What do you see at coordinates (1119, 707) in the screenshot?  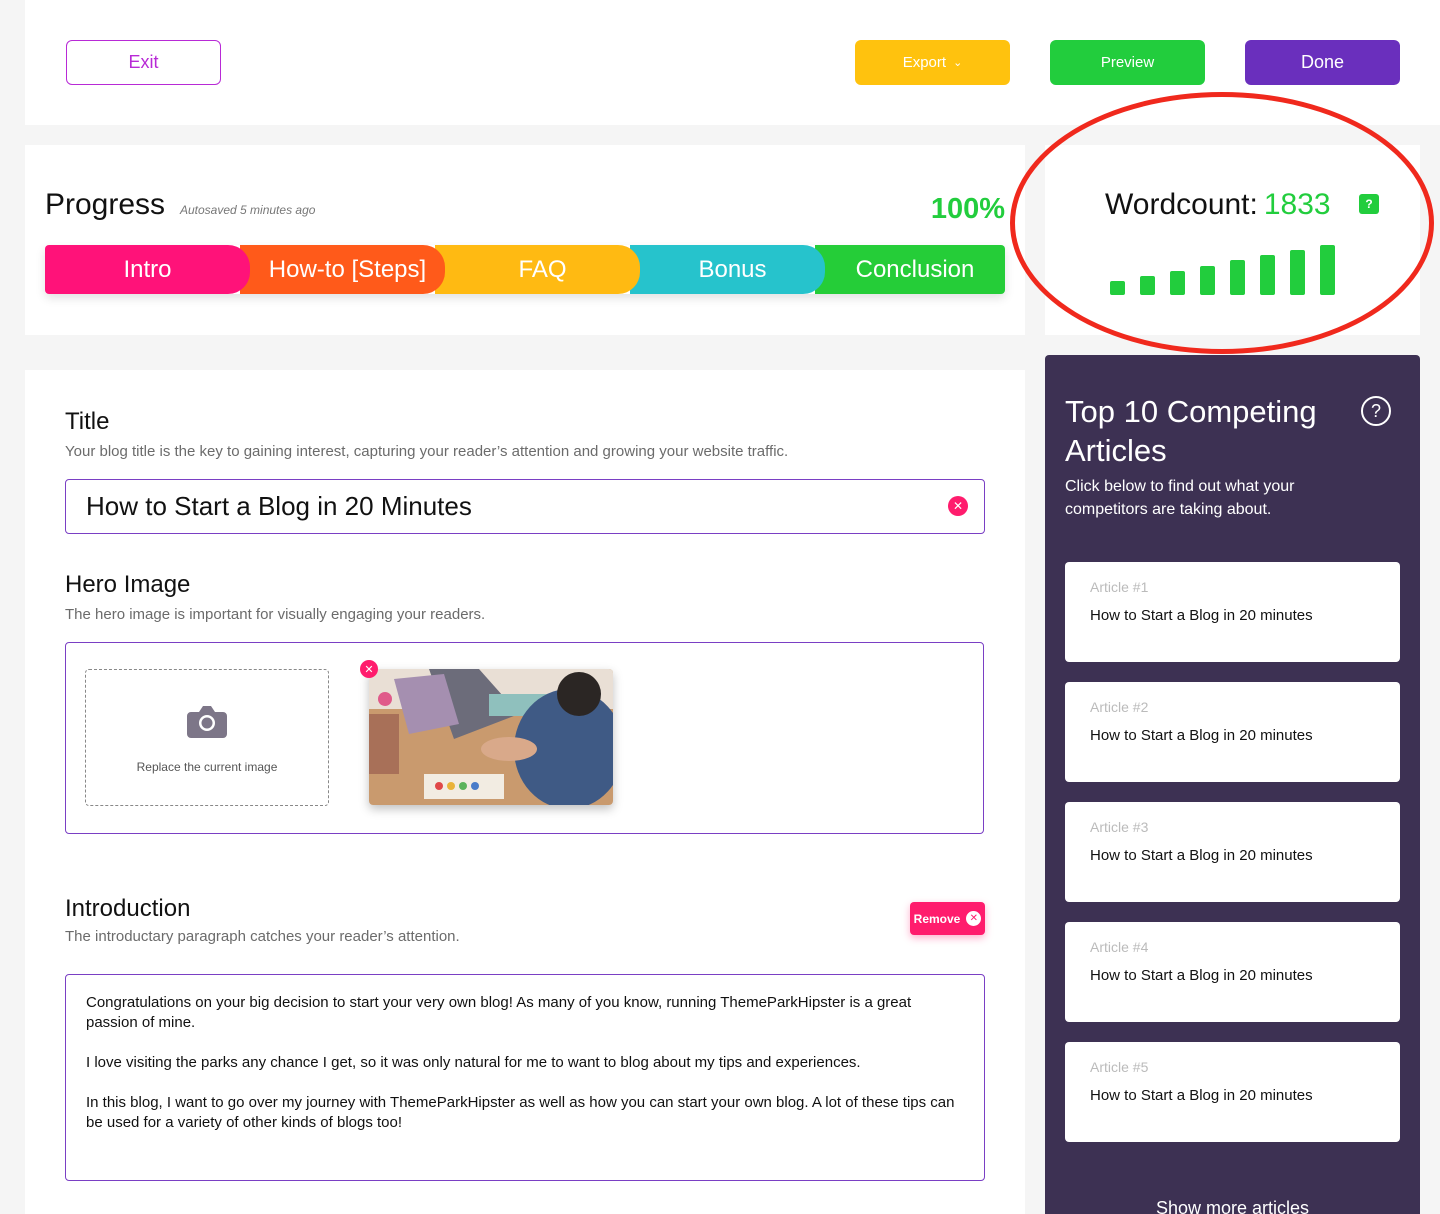 I see `article-number: Article #2` at bounding box center [1119, 707].